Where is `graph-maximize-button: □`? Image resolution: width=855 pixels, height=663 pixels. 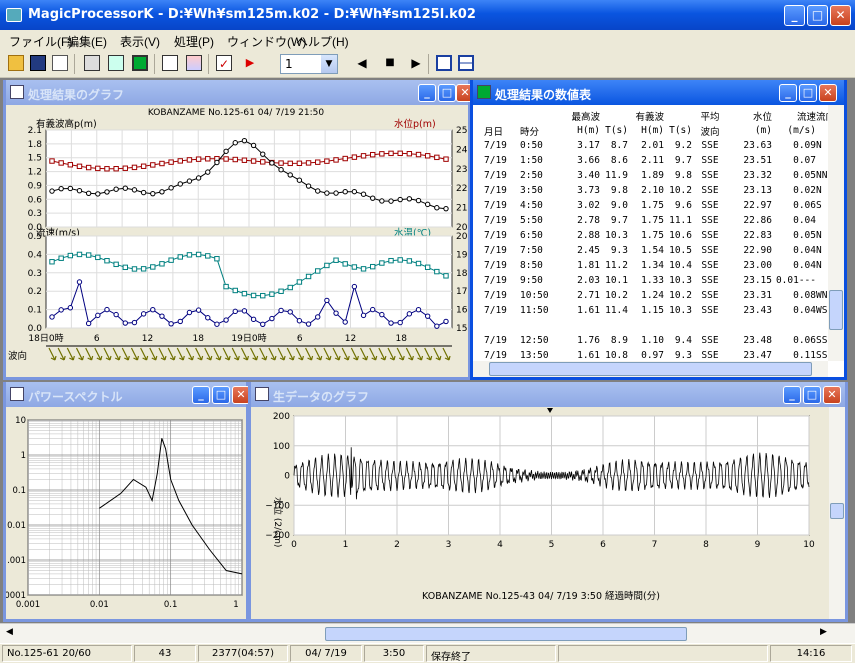
graph-maximize-button: □ is located at coordinates (447, 93).